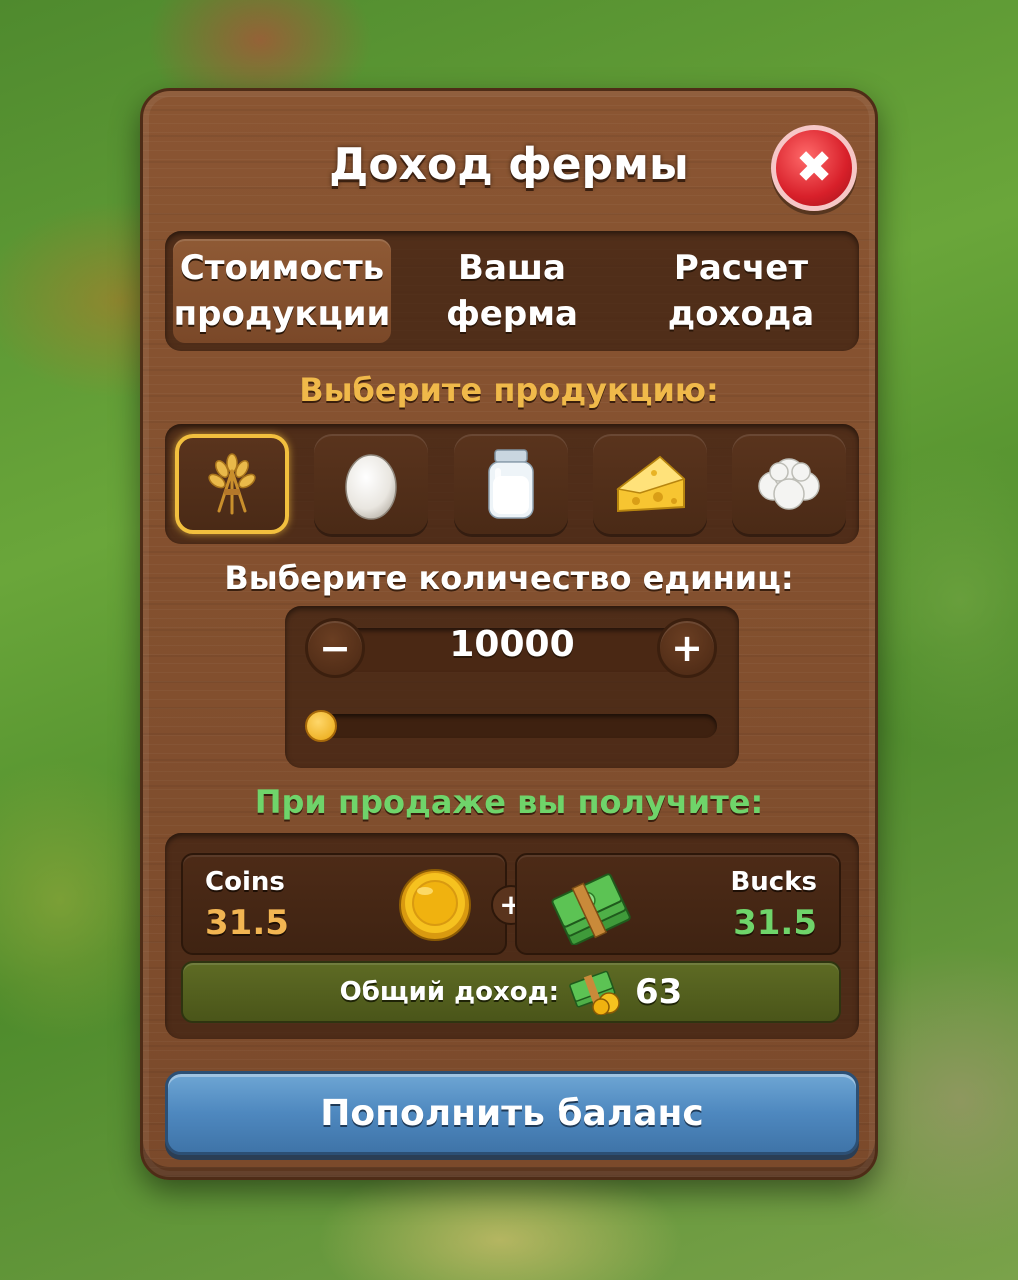  What do you see at coordinates (509, 164) in the screenshot?
I see `dialog-title: Доход фермы` at bounding box center [509, 164].